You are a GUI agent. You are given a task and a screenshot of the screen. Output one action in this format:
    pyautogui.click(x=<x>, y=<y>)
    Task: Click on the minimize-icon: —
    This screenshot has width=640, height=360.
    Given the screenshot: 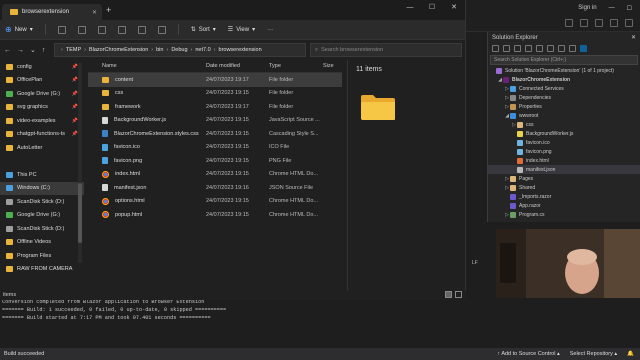 What is the action you would take?
    pyautogui.click(x=612, y=8)
    